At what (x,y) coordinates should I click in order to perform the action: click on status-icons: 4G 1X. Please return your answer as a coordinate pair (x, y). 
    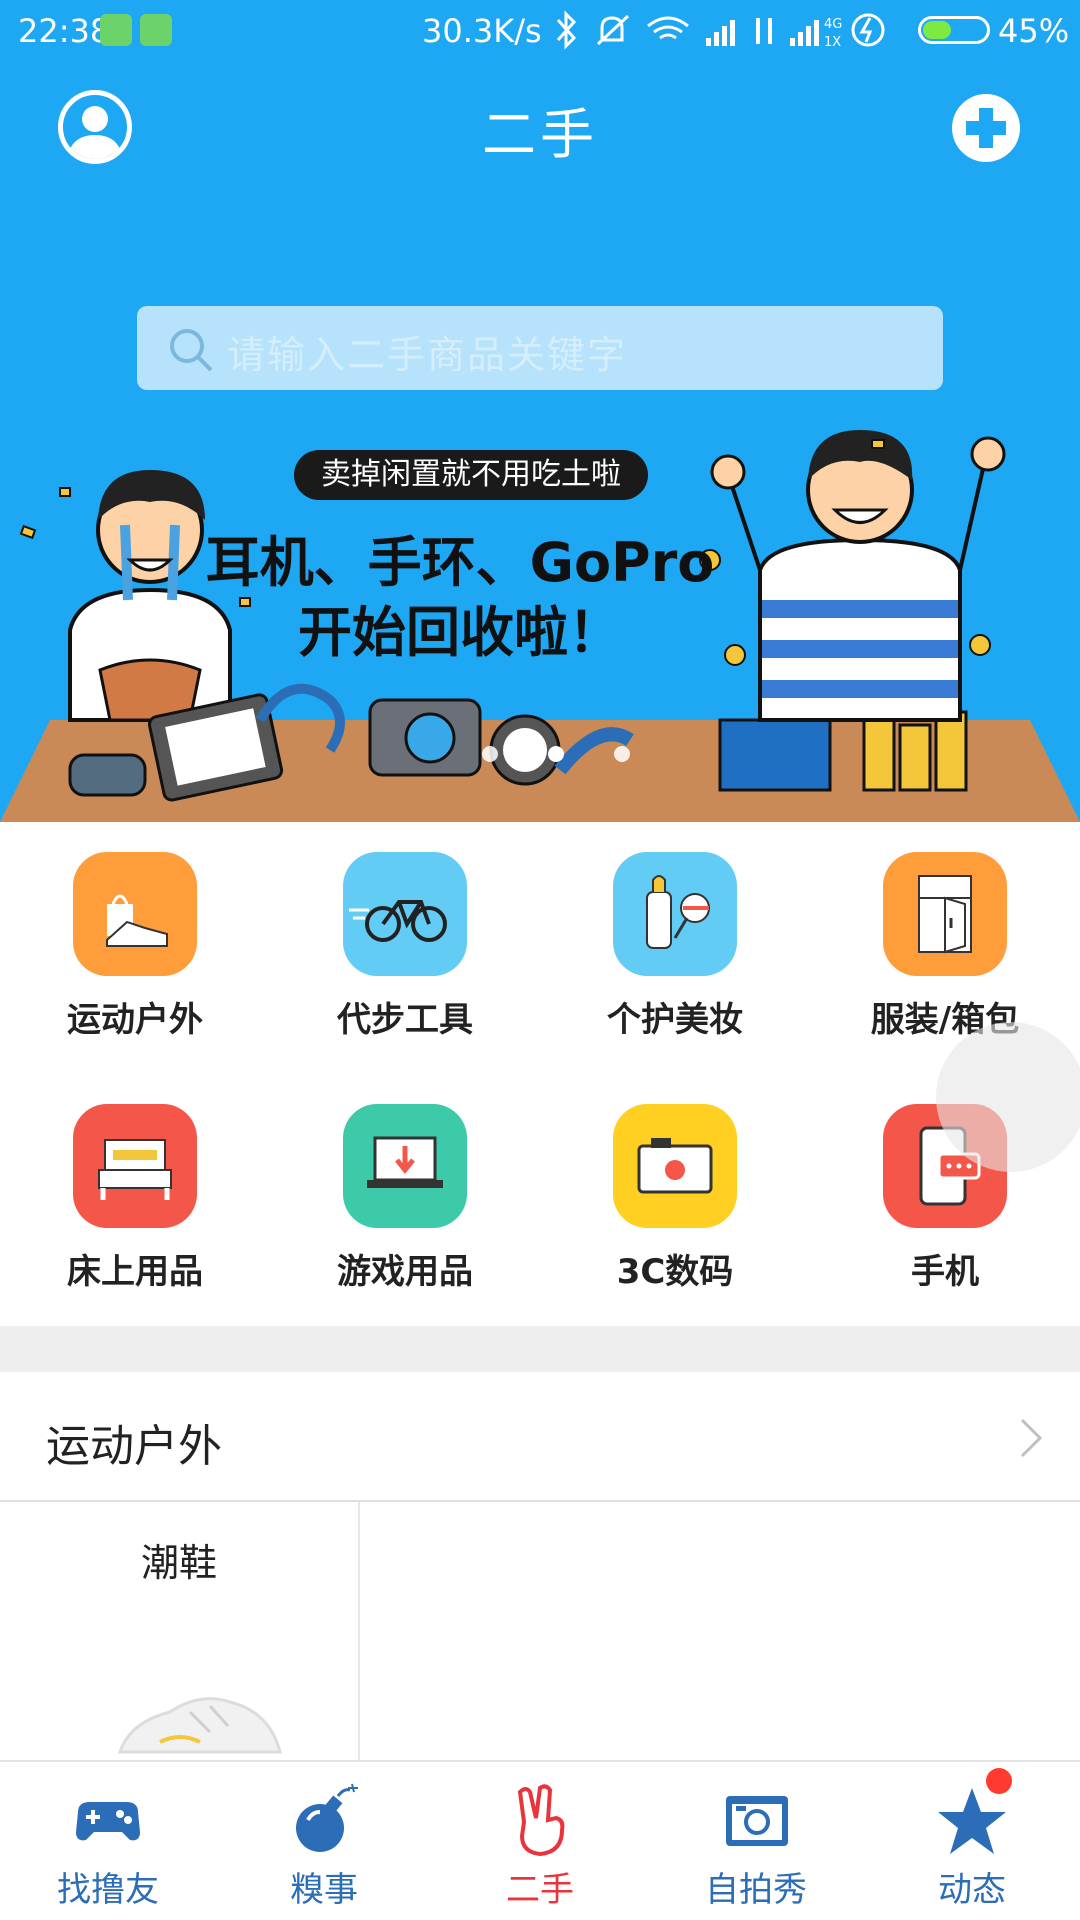
    Looking at the image, I should click on (720, 30).